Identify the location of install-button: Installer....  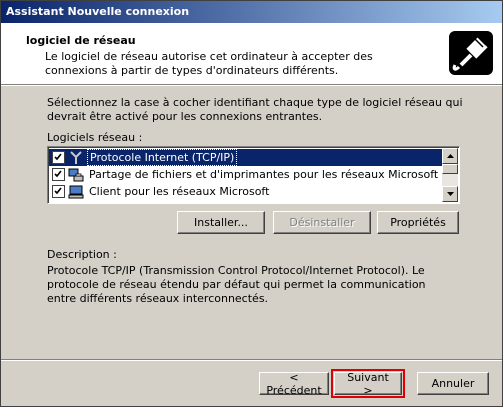
(221, 222).